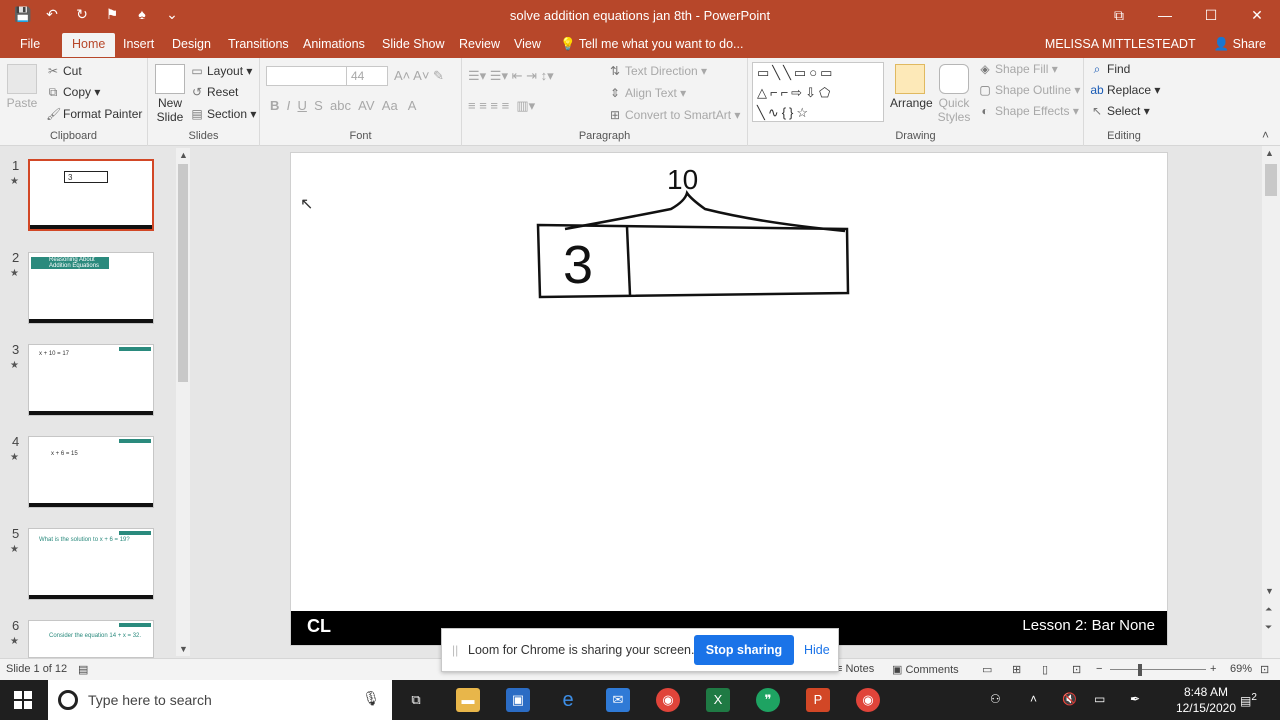 The image size is (1280, 720). Describe the element at coordinates (1069, 699) in the screenshot. I see `volume-muted-icon: 🔇` at that location.